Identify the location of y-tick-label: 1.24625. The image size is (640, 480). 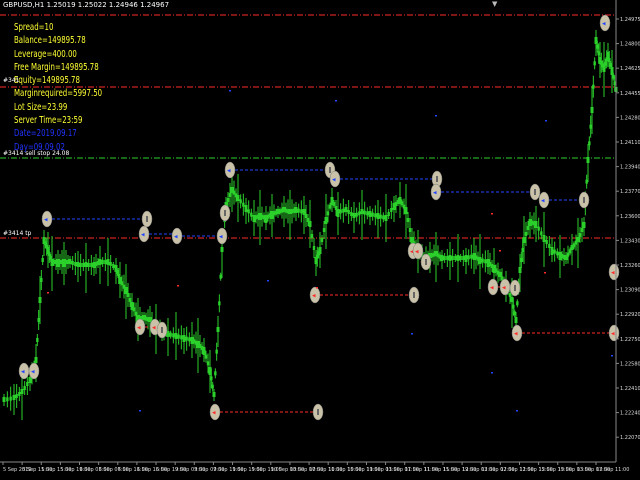
(630, 69).